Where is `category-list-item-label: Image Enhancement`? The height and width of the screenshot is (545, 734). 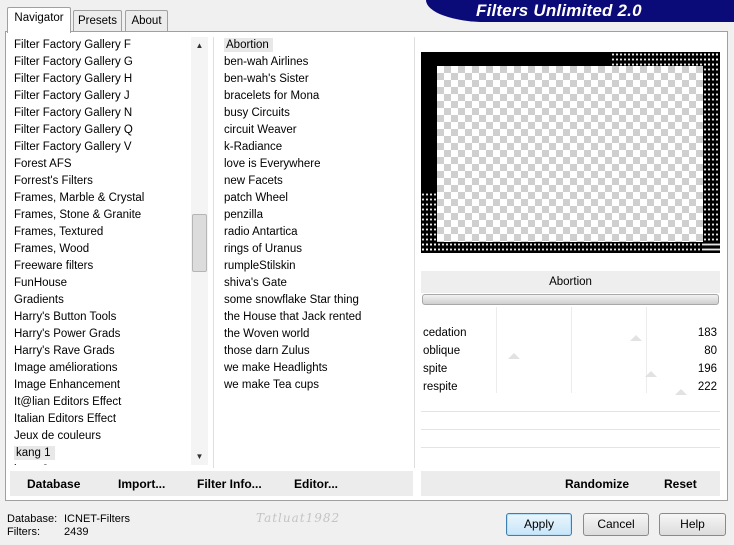 category-list-item-label: Image Enhancement is located at coordinates (67, 385).